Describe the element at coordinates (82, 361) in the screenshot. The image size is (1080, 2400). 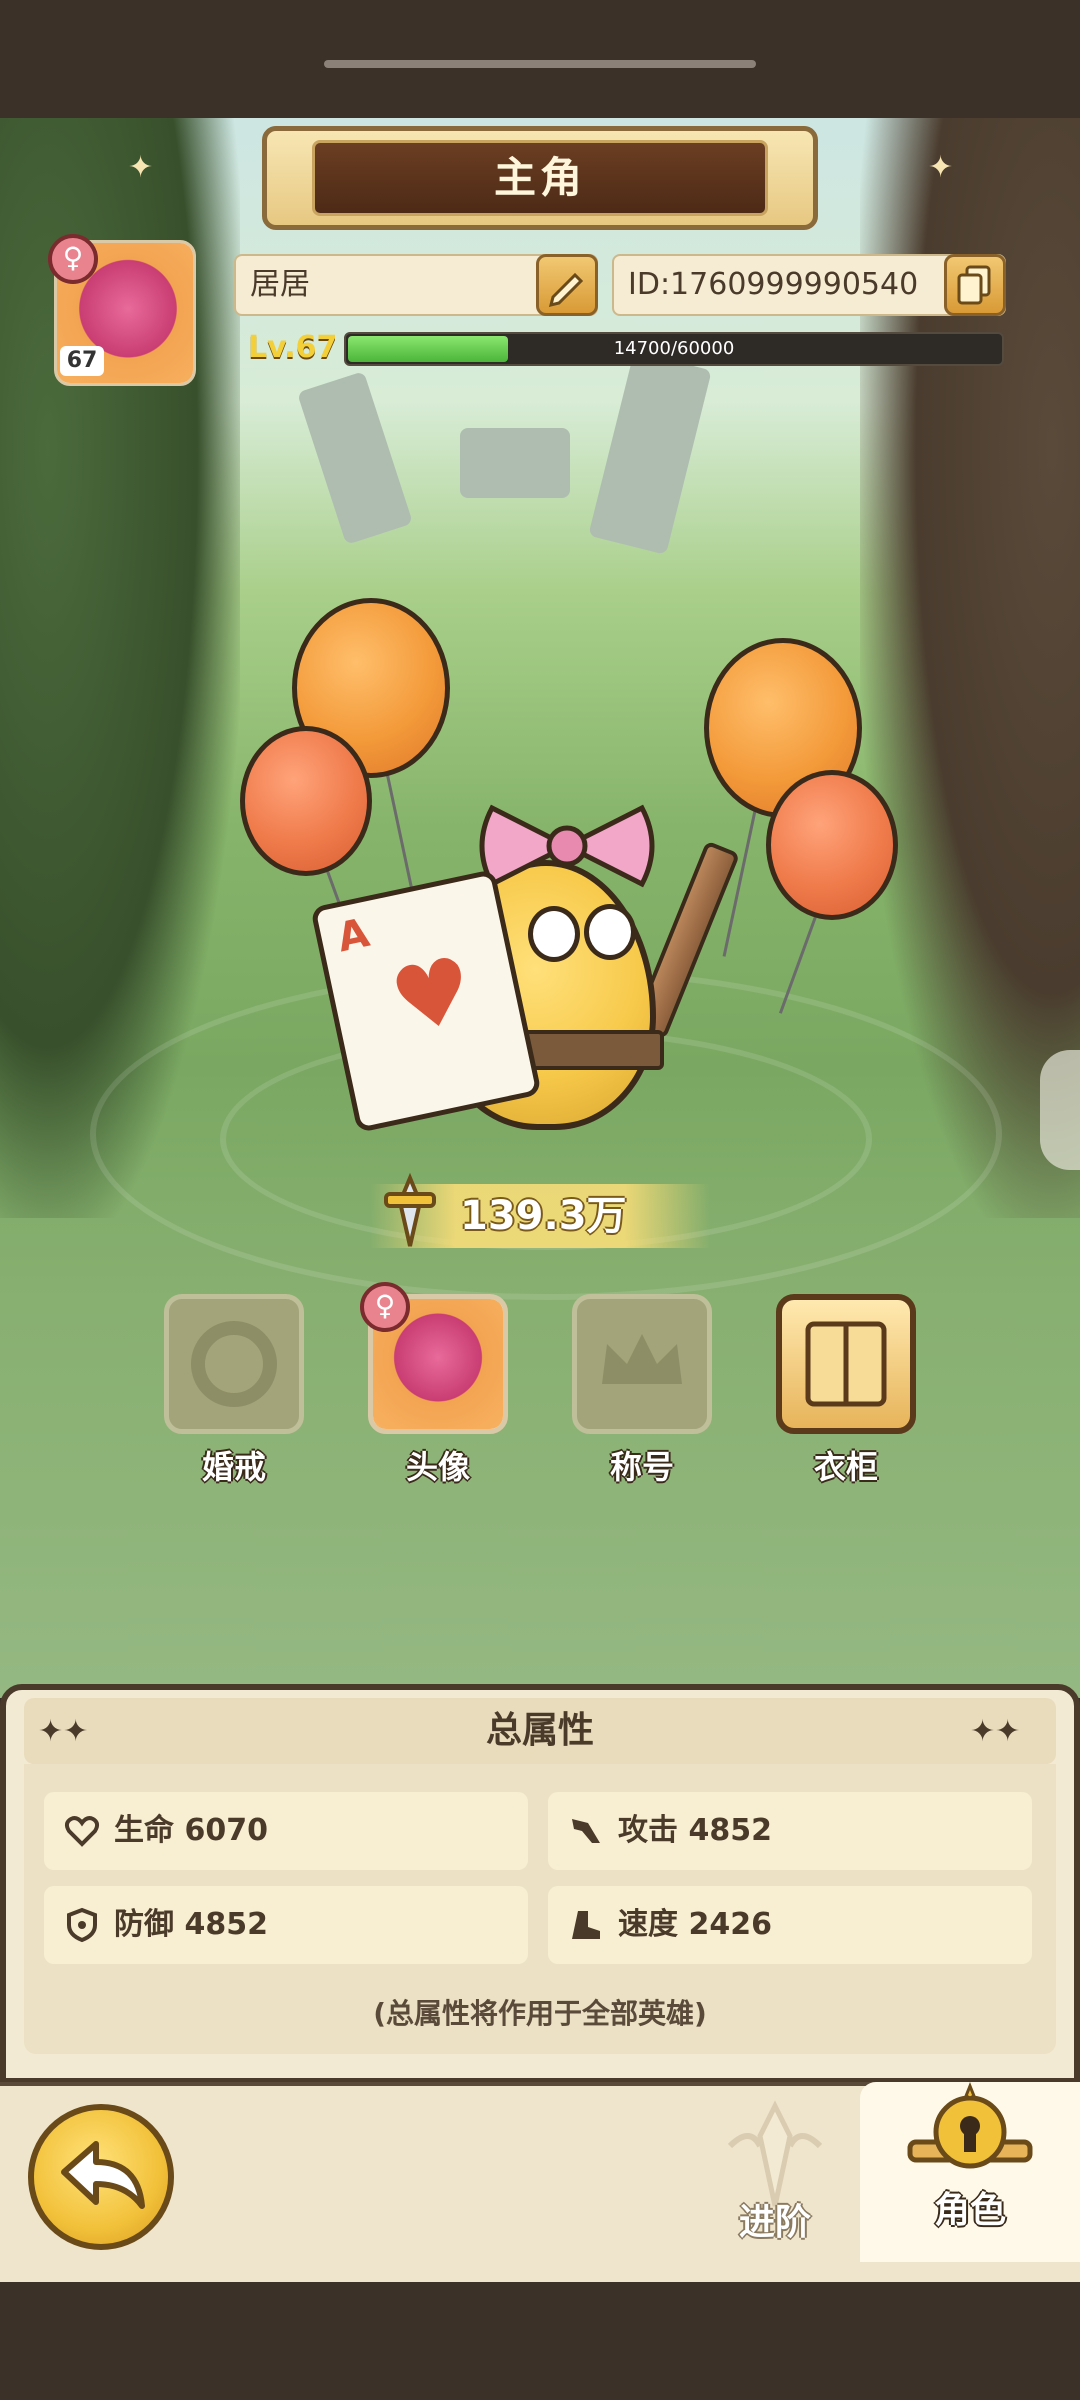
I see `avatar-level-badge: 67` at that location.